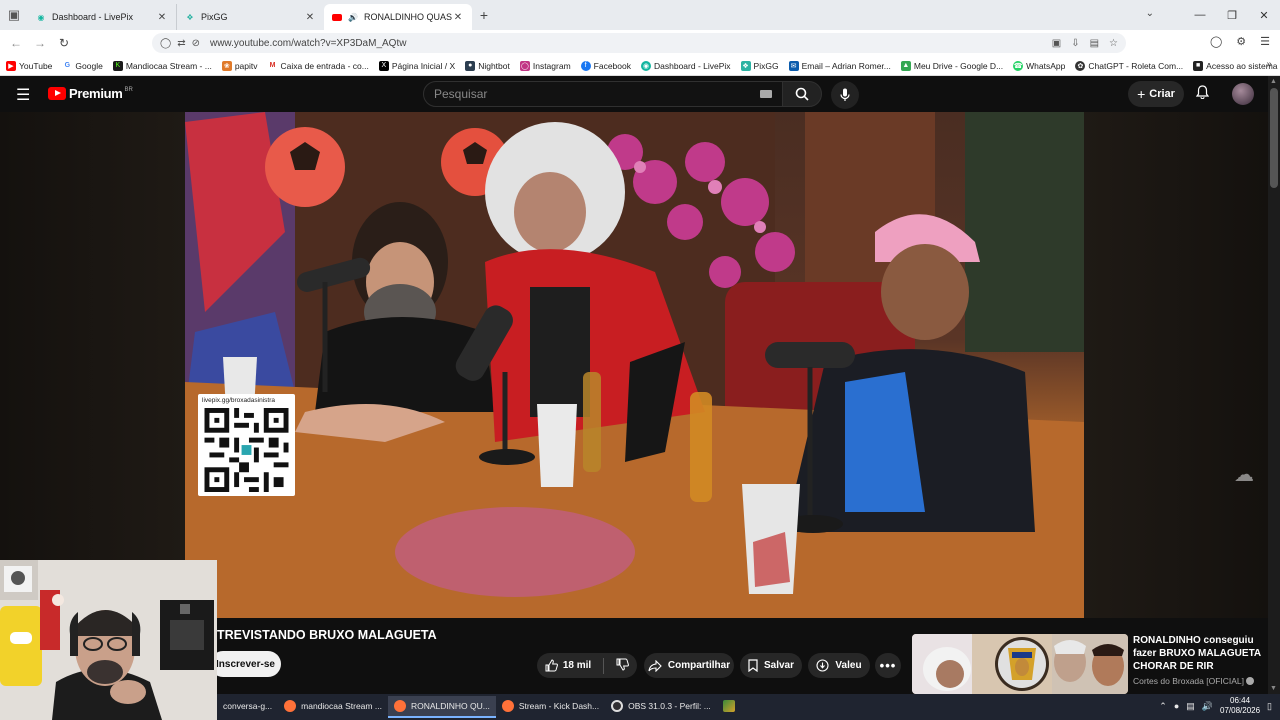  What do you see at coordinates (888, 665) in the screenshot?
I see `more-actions-button: •••` at bounding box center [888, 665].